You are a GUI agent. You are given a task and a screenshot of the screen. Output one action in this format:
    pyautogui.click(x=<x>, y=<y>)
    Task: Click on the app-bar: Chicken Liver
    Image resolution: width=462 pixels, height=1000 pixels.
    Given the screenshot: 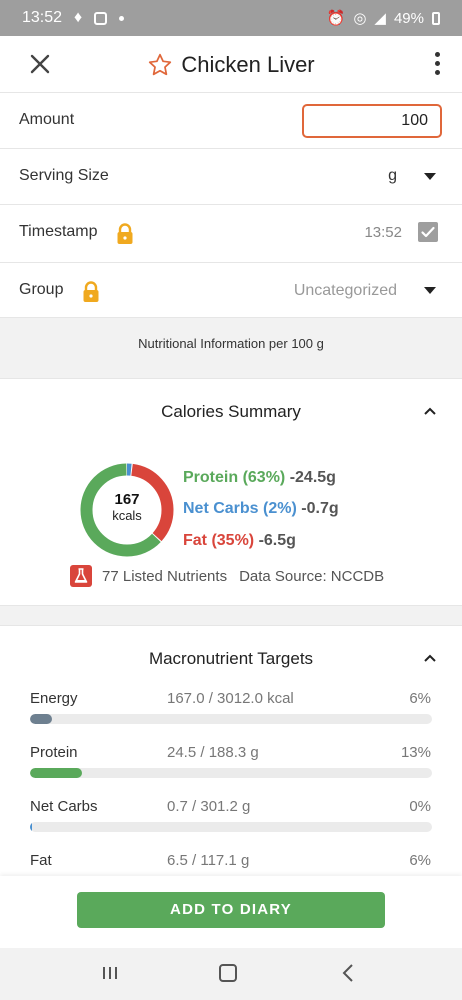 What is the action you would take?
    pyautogui.click(x=231, y=64)
    